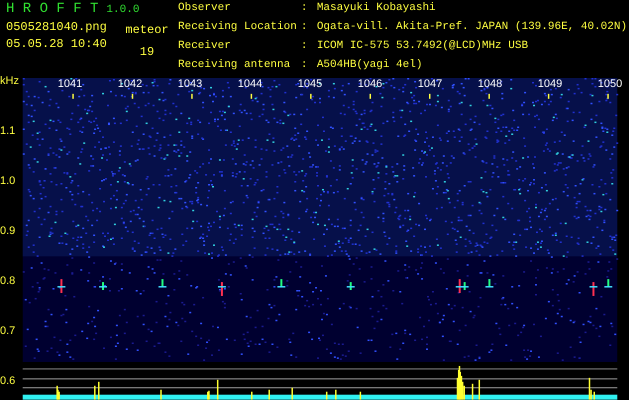 This screenshot has width=629, height=400. Describe the element at coordinates (130, 84) in the screenshot. I see `time-label: 1042` at that location.